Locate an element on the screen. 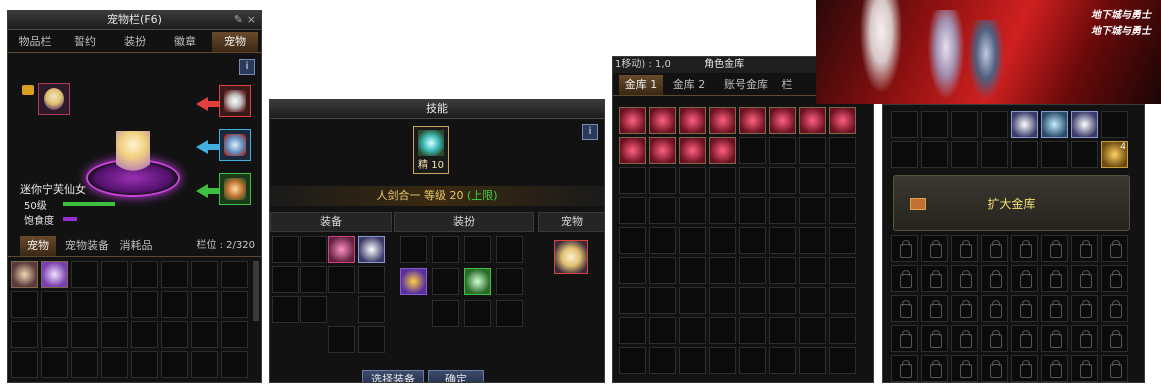 This screenshot has height=390, width=1161. costume-slot-item is located at coordinates (477, 281).